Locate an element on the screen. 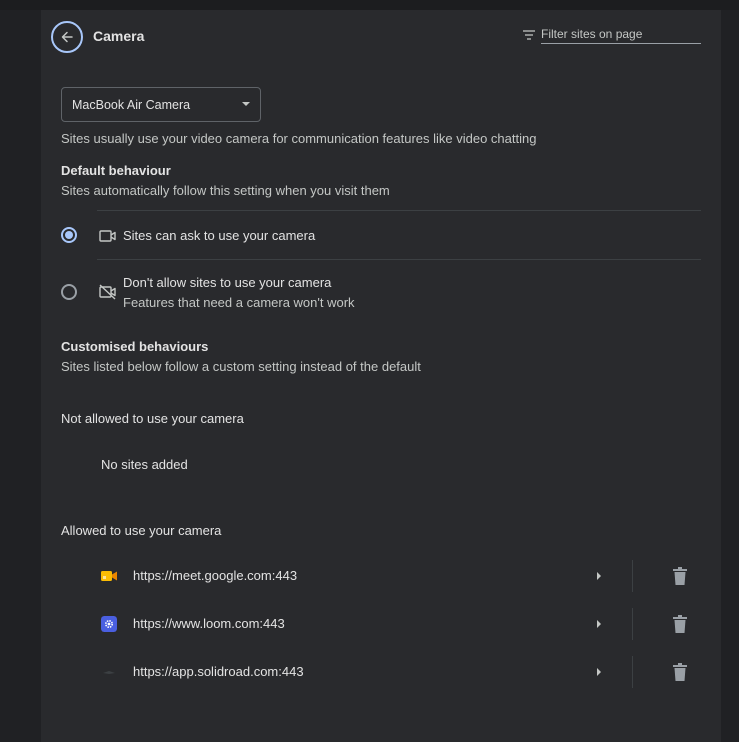 This screenshot has width=739, height=742. google-meet-icon is located at coordinates (109, 576).